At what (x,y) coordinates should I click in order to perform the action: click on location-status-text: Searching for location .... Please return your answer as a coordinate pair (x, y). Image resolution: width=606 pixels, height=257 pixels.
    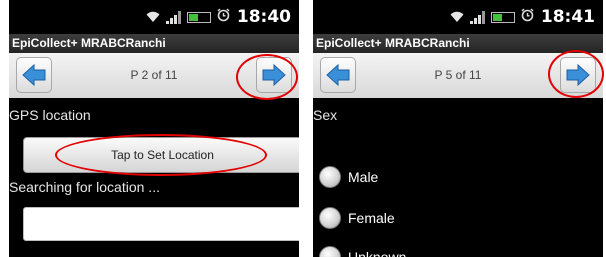
    Looking at the image, I should click on (84, 187).